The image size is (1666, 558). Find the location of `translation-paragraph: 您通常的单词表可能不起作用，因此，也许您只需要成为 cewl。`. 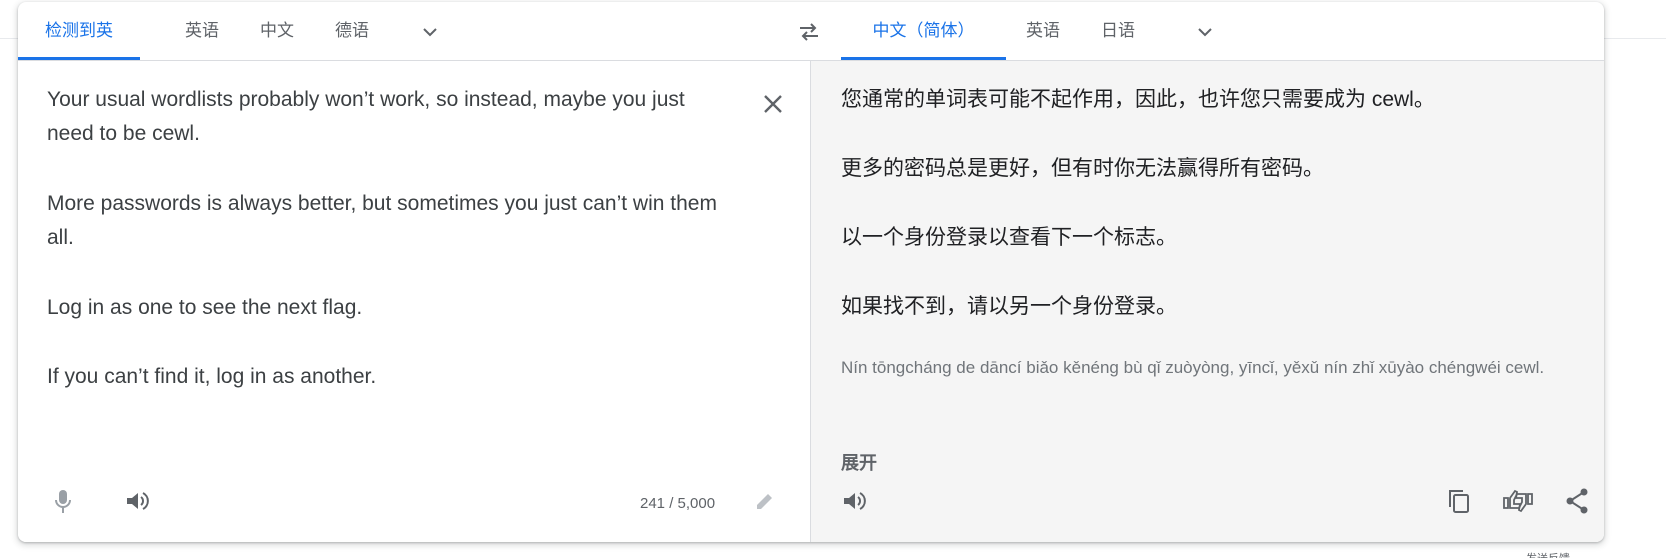

translation-paragraph: 您通常的单词表可能不起作用，因此，也许您只需要成为 cewl。 is located at coordinates (1138, 99).